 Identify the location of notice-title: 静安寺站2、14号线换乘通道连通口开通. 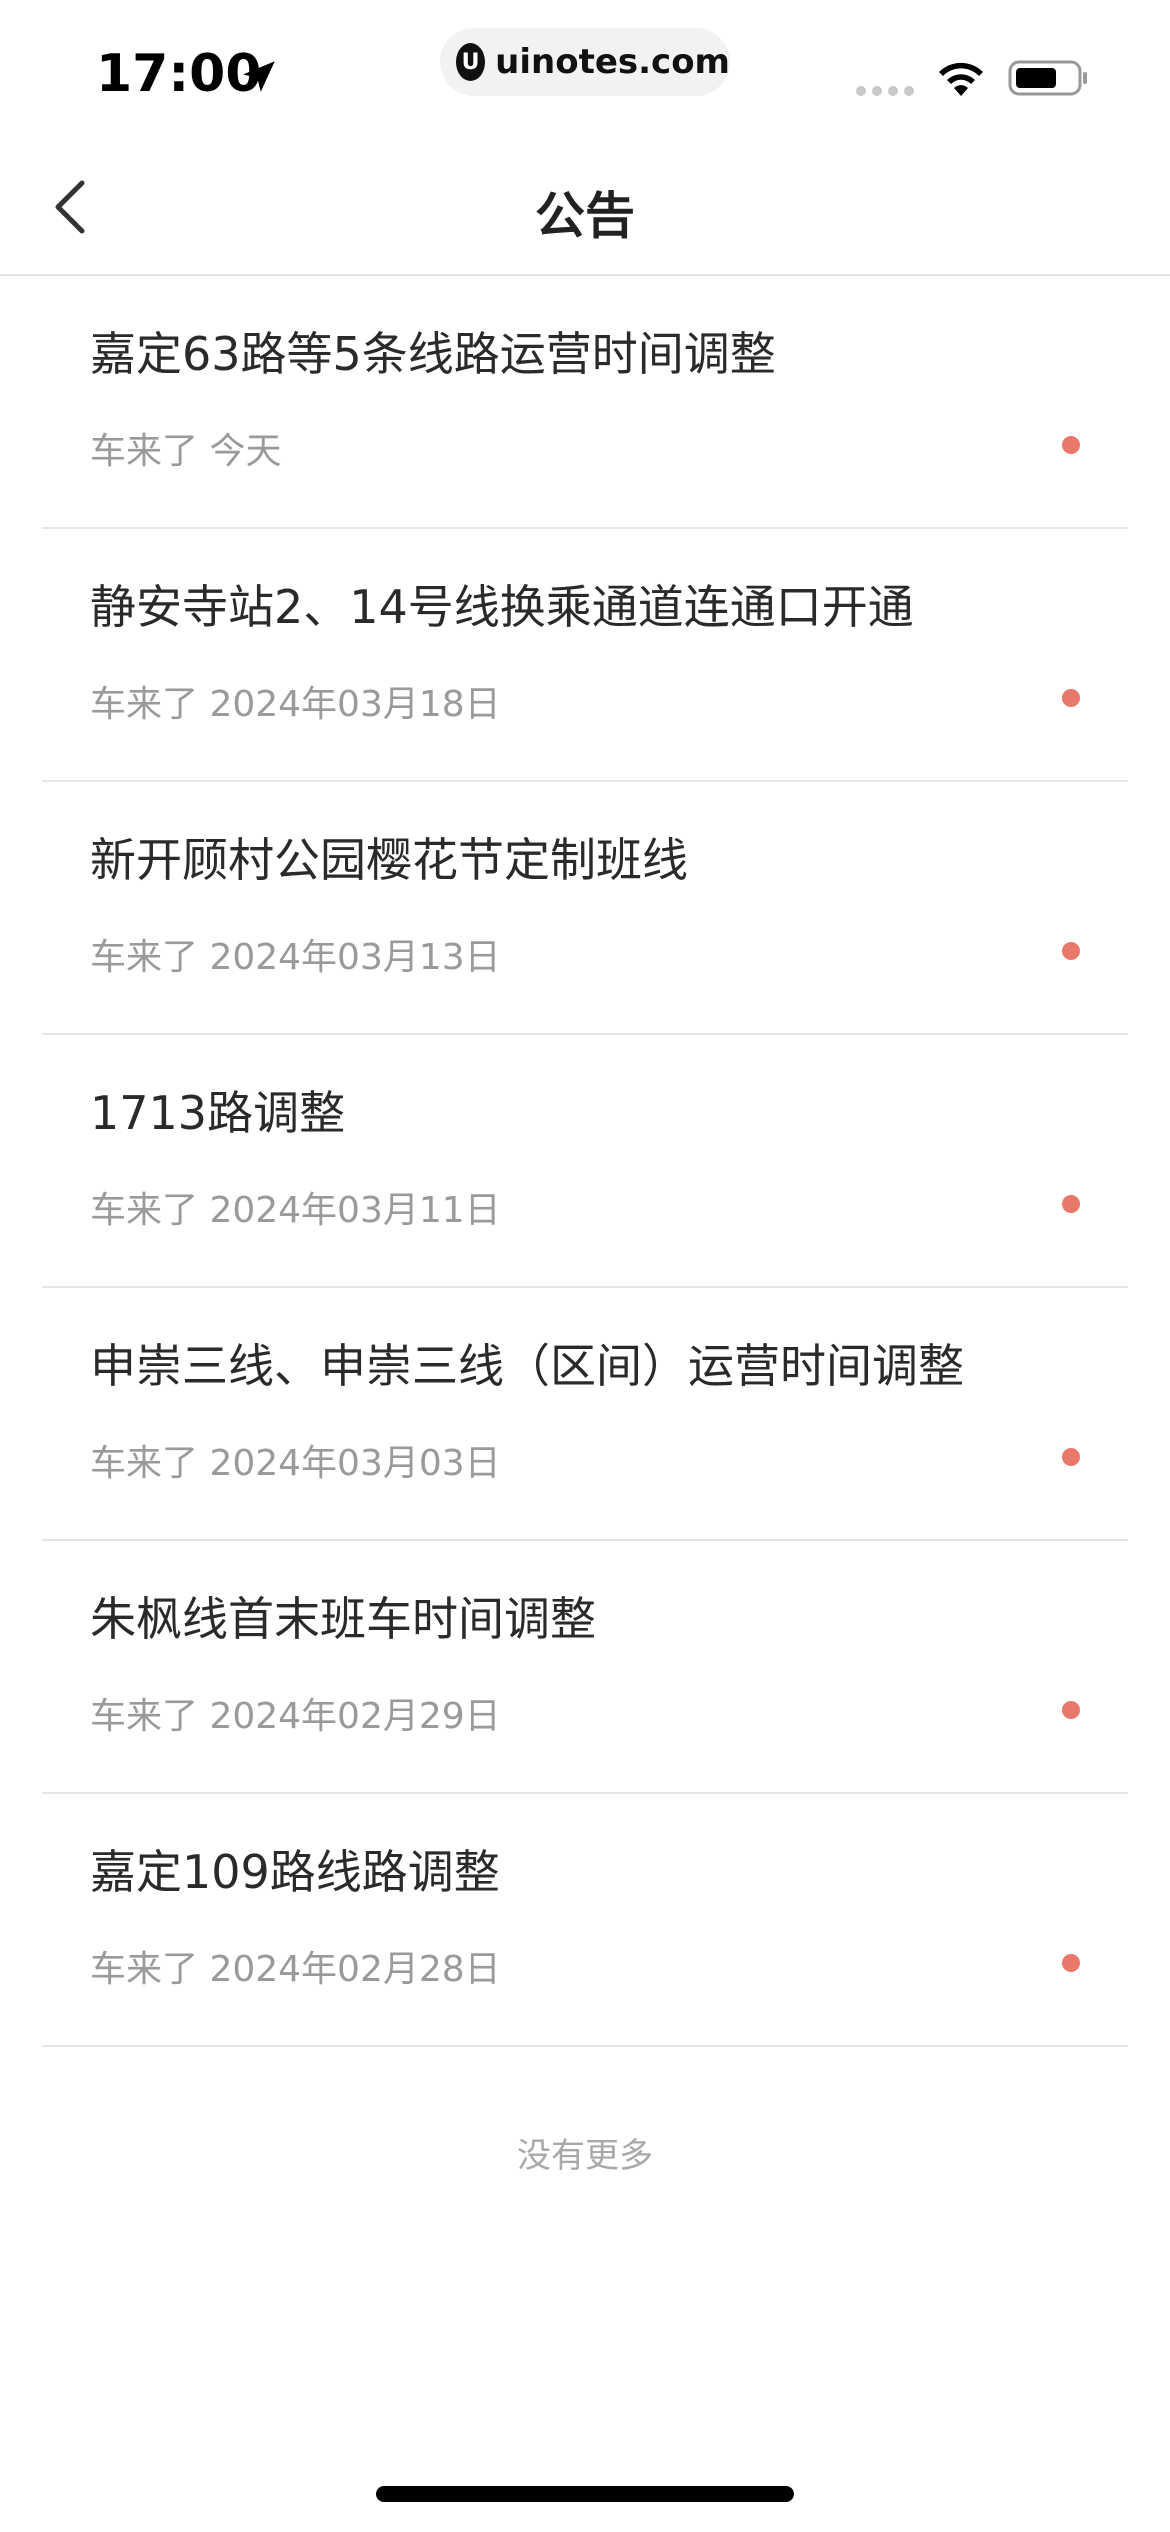
(502, 607).